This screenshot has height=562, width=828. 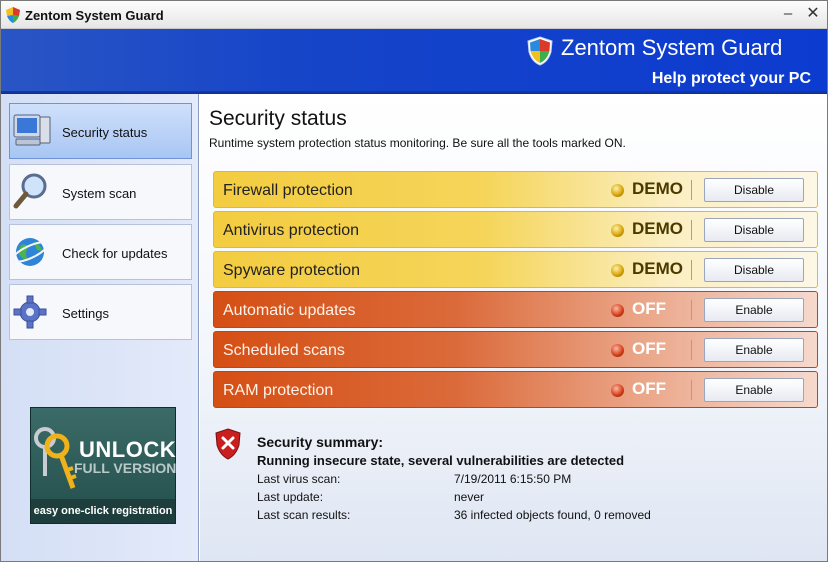 I want to click on last-virus-scan-value: 7/19/2011 6:15:50 PM, so click(x=513, y=479).